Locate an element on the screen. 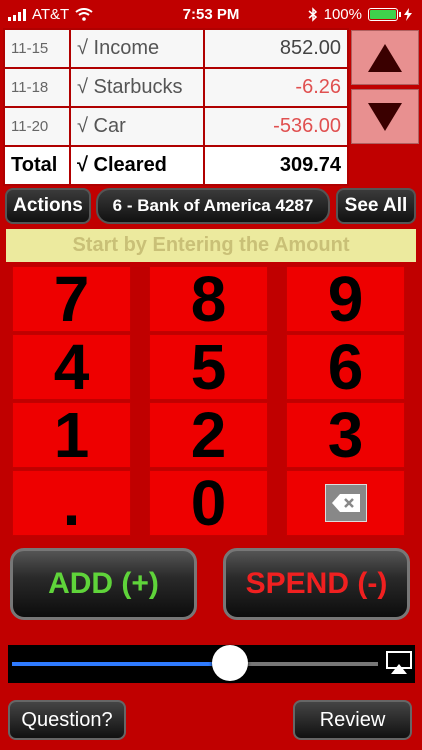  key-9: 9 is located at coordinates (345, 299).